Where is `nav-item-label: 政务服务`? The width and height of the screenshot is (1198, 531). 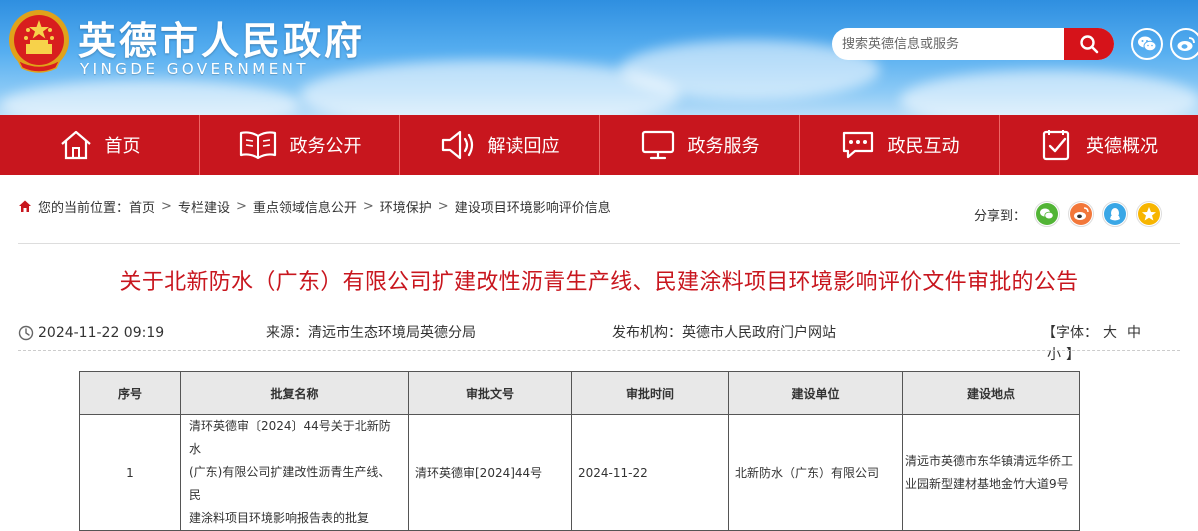
nav-item-label: 政务服务 is located at coordinates (723, 146).